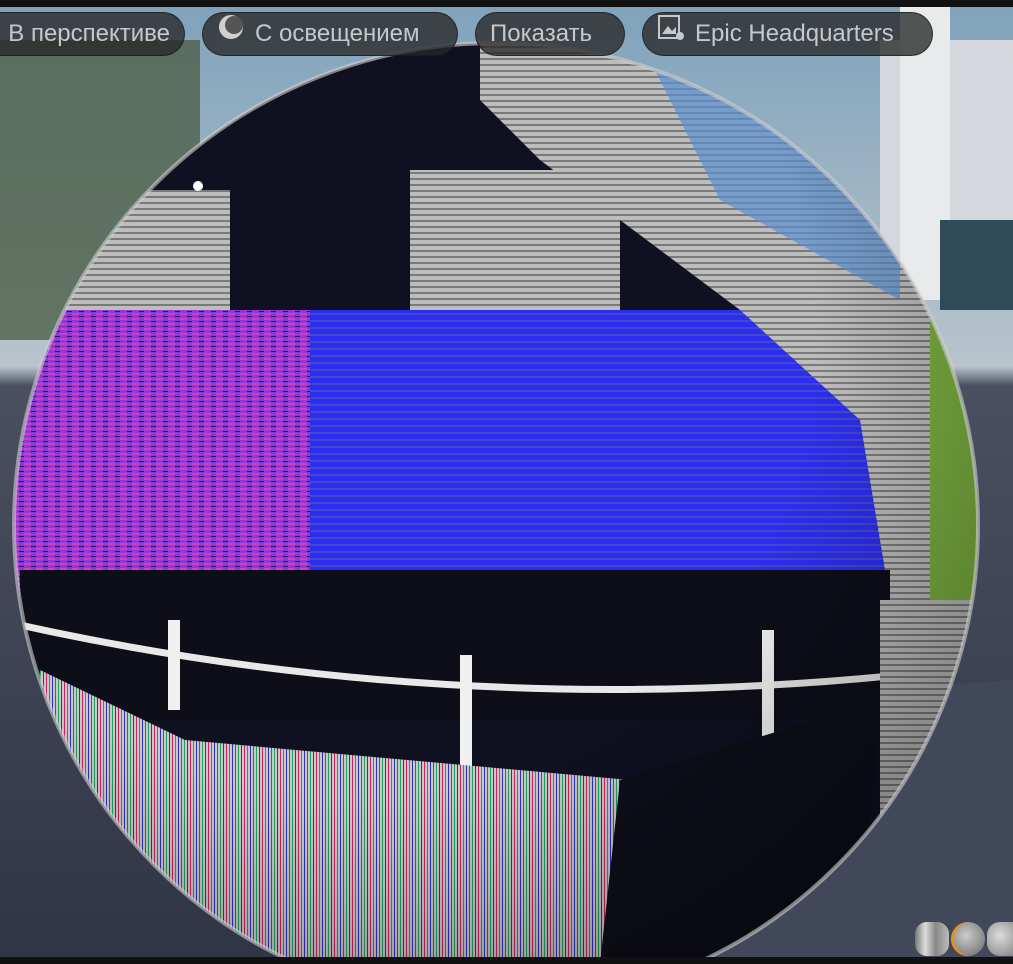  Describe the element at coordinates (671, 34) in the screenshot. I see `environment-image-icon` at that location.